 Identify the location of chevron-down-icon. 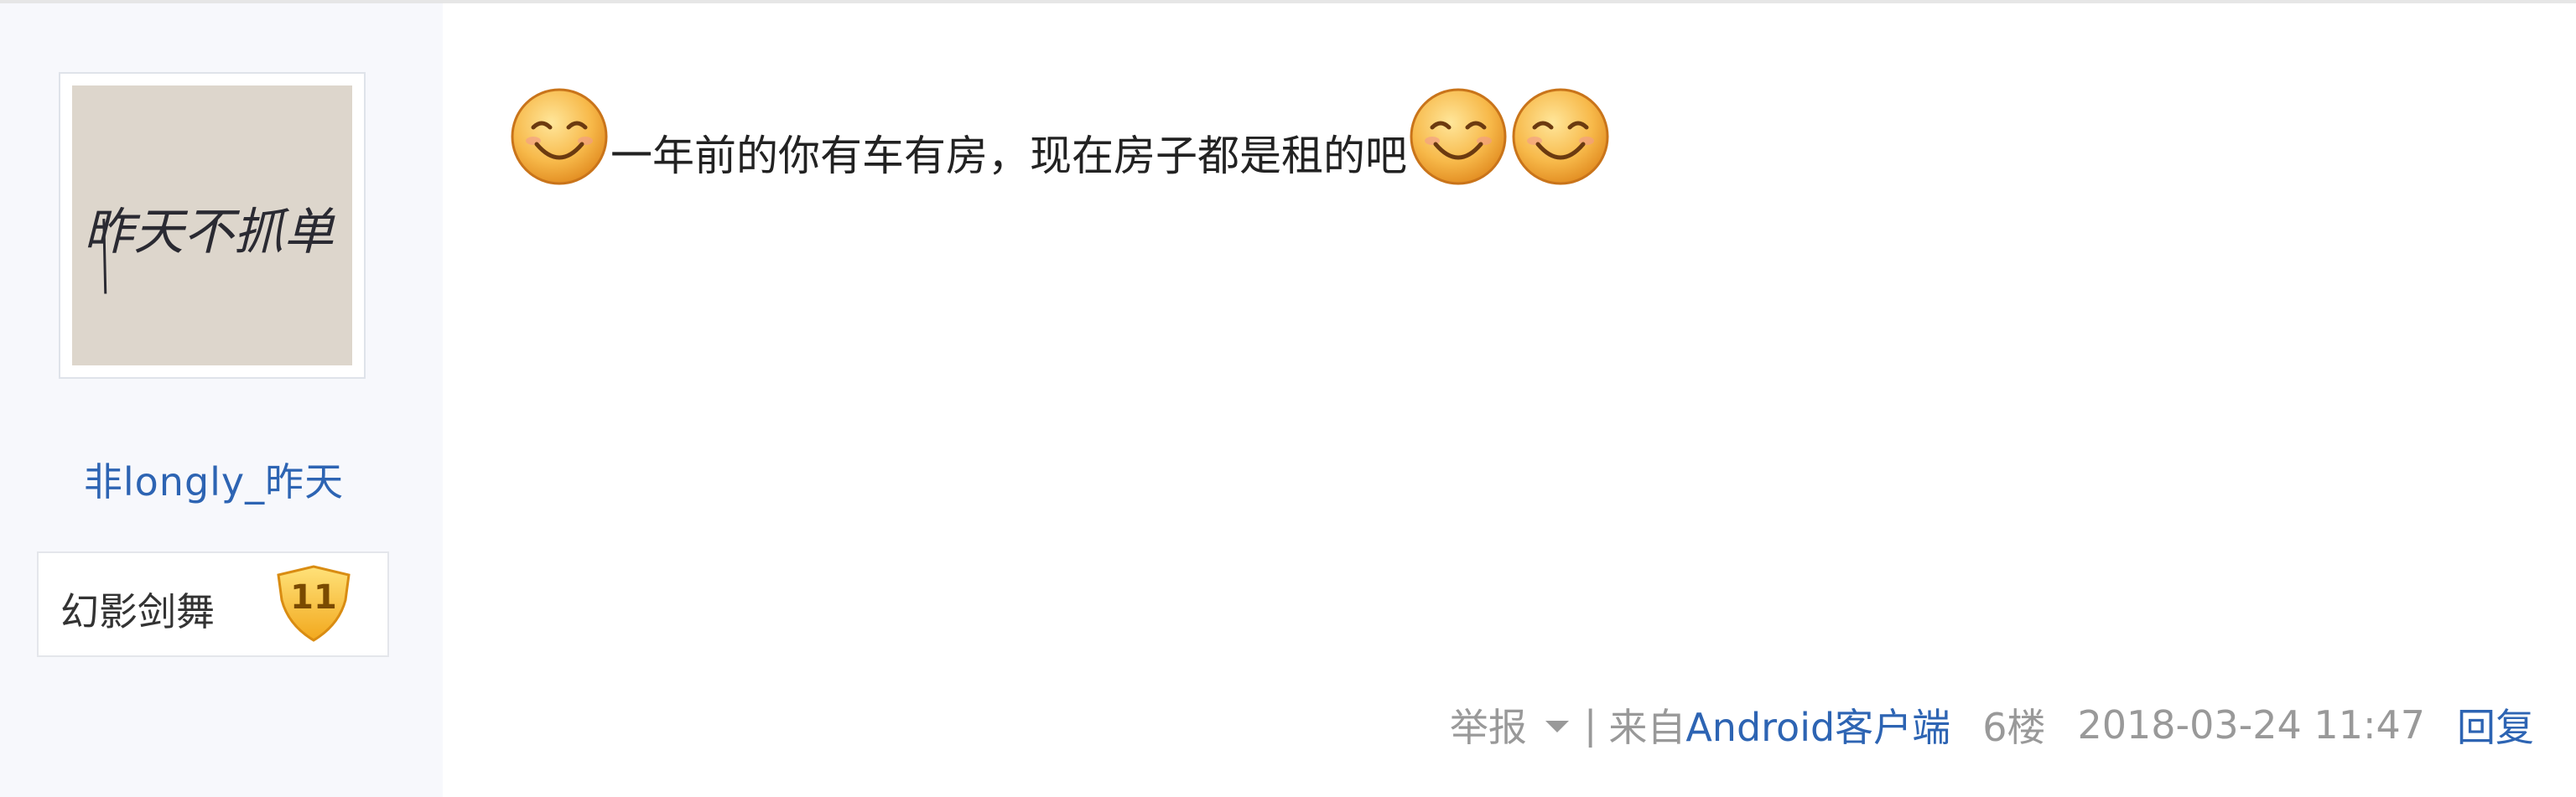
(1557, 726).